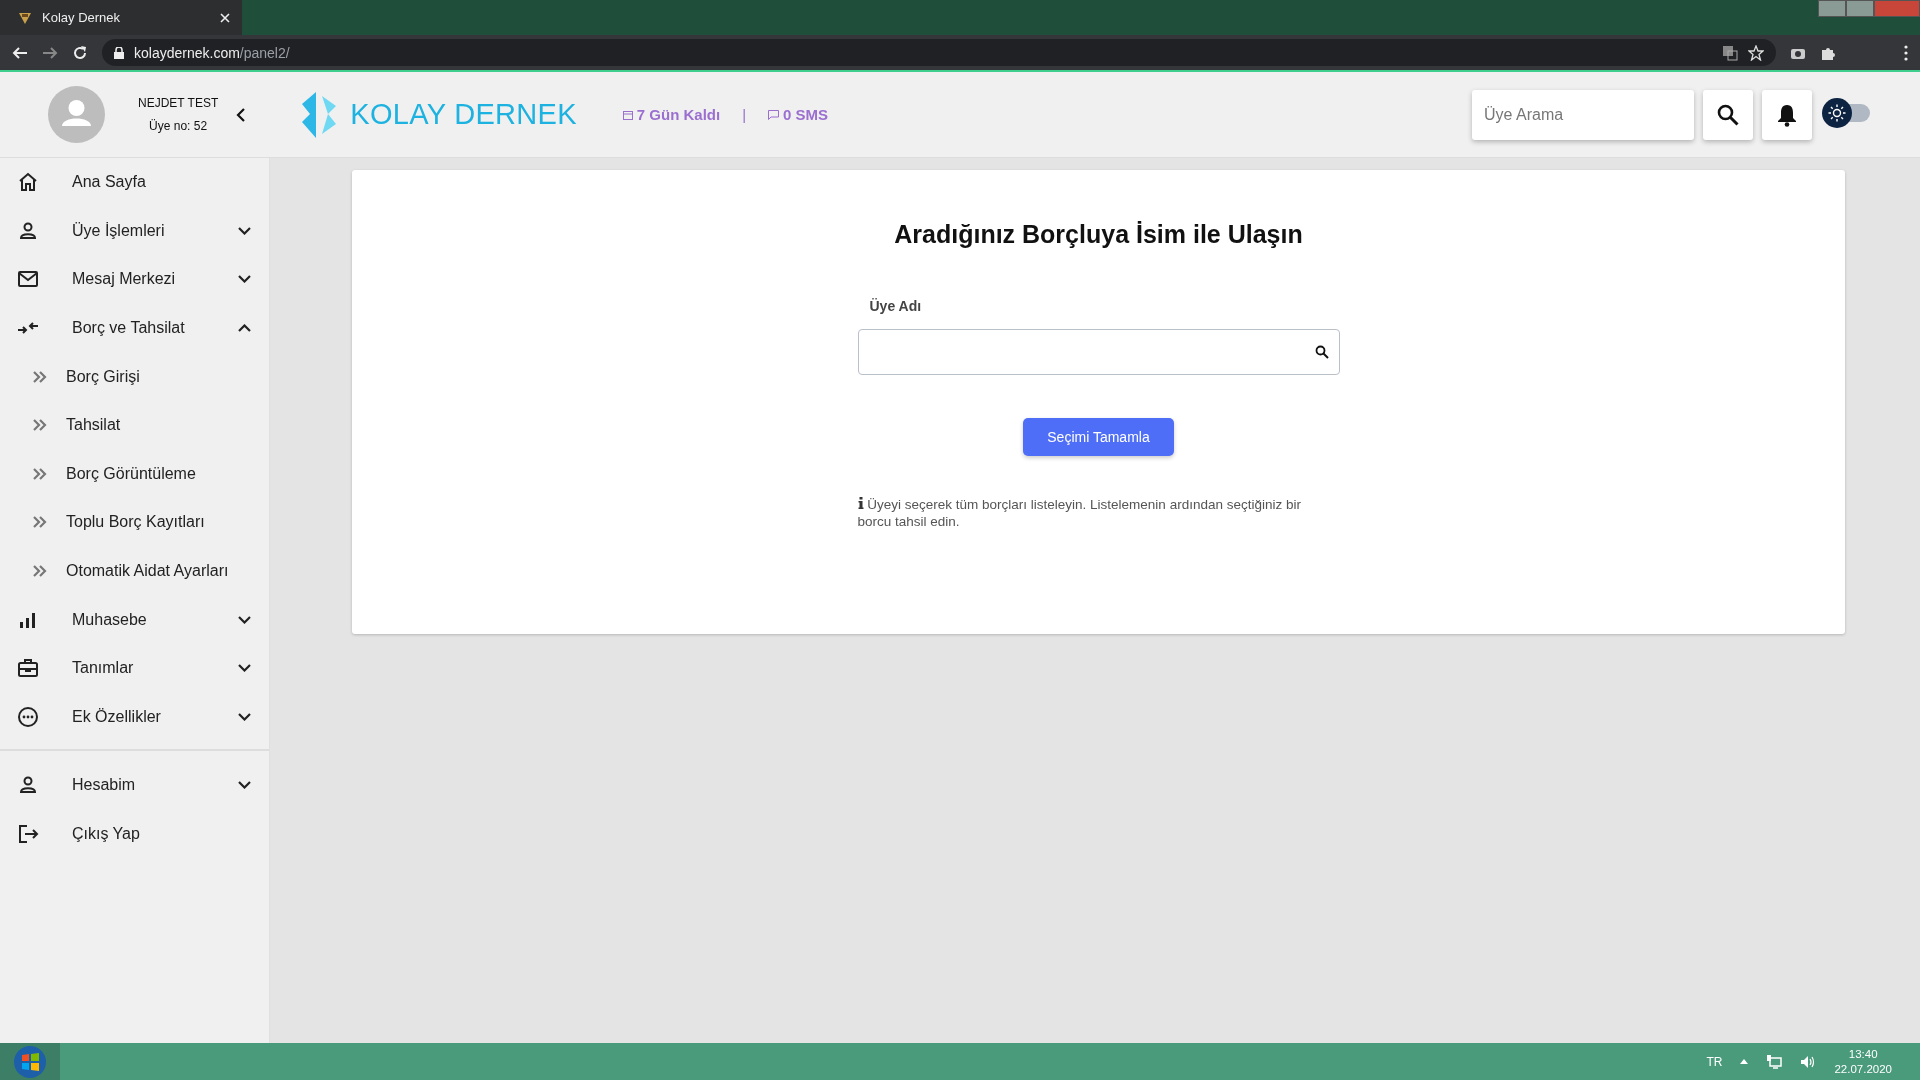 This screenshot has width=1920, height=1080. What do you see at coordinates (30, 1061) in the screenshot?
I see `start-button` at bounding box center [30, 1061].